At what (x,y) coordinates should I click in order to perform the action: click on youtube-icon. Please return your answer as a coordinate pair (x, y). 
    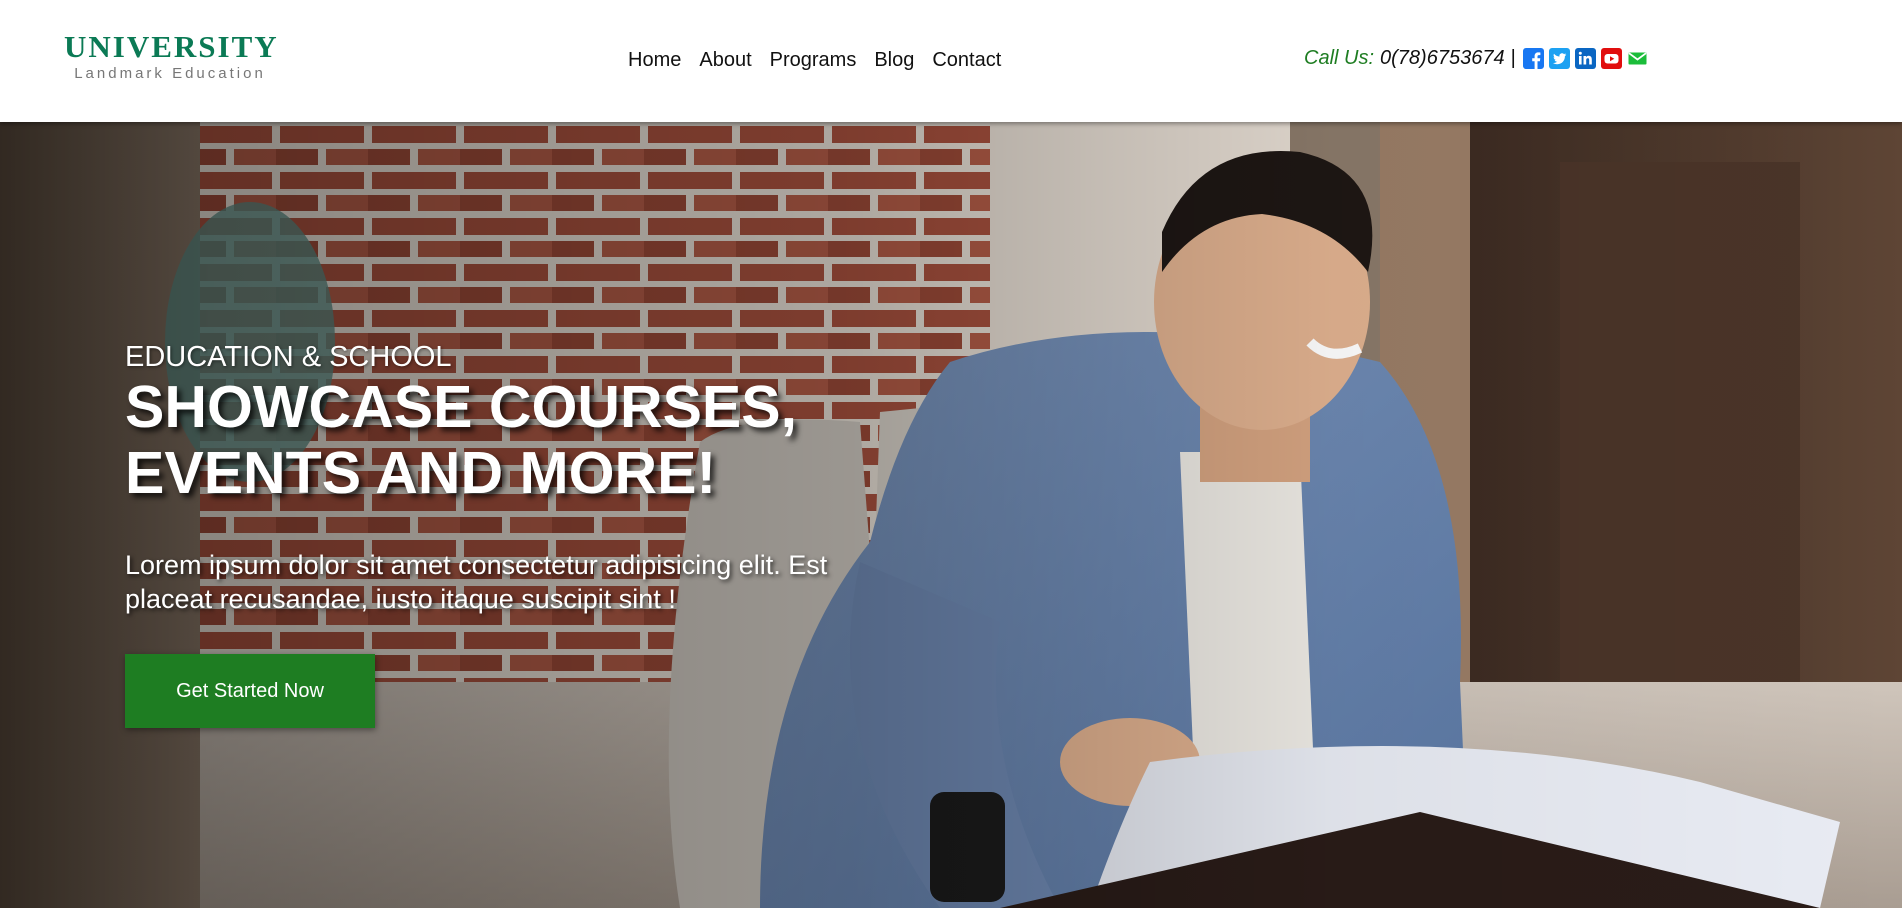
    Looking at the image, I should click on (1611, 58).